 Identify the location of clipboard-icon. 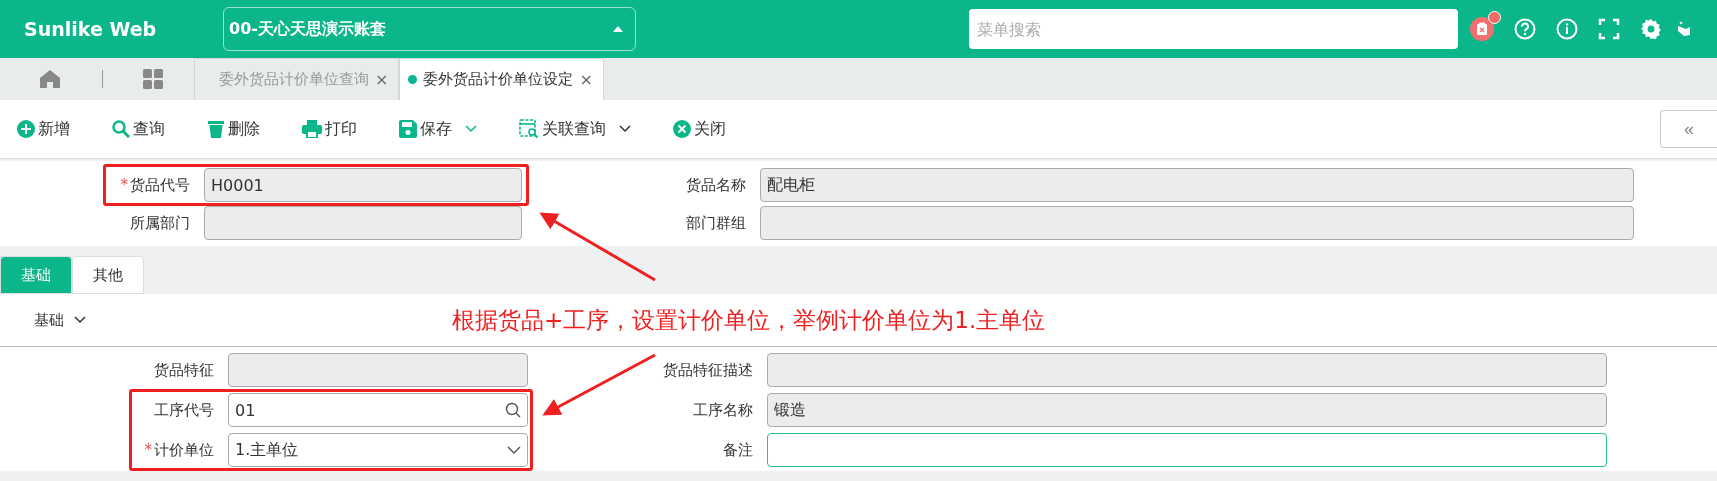
(1482, 29).